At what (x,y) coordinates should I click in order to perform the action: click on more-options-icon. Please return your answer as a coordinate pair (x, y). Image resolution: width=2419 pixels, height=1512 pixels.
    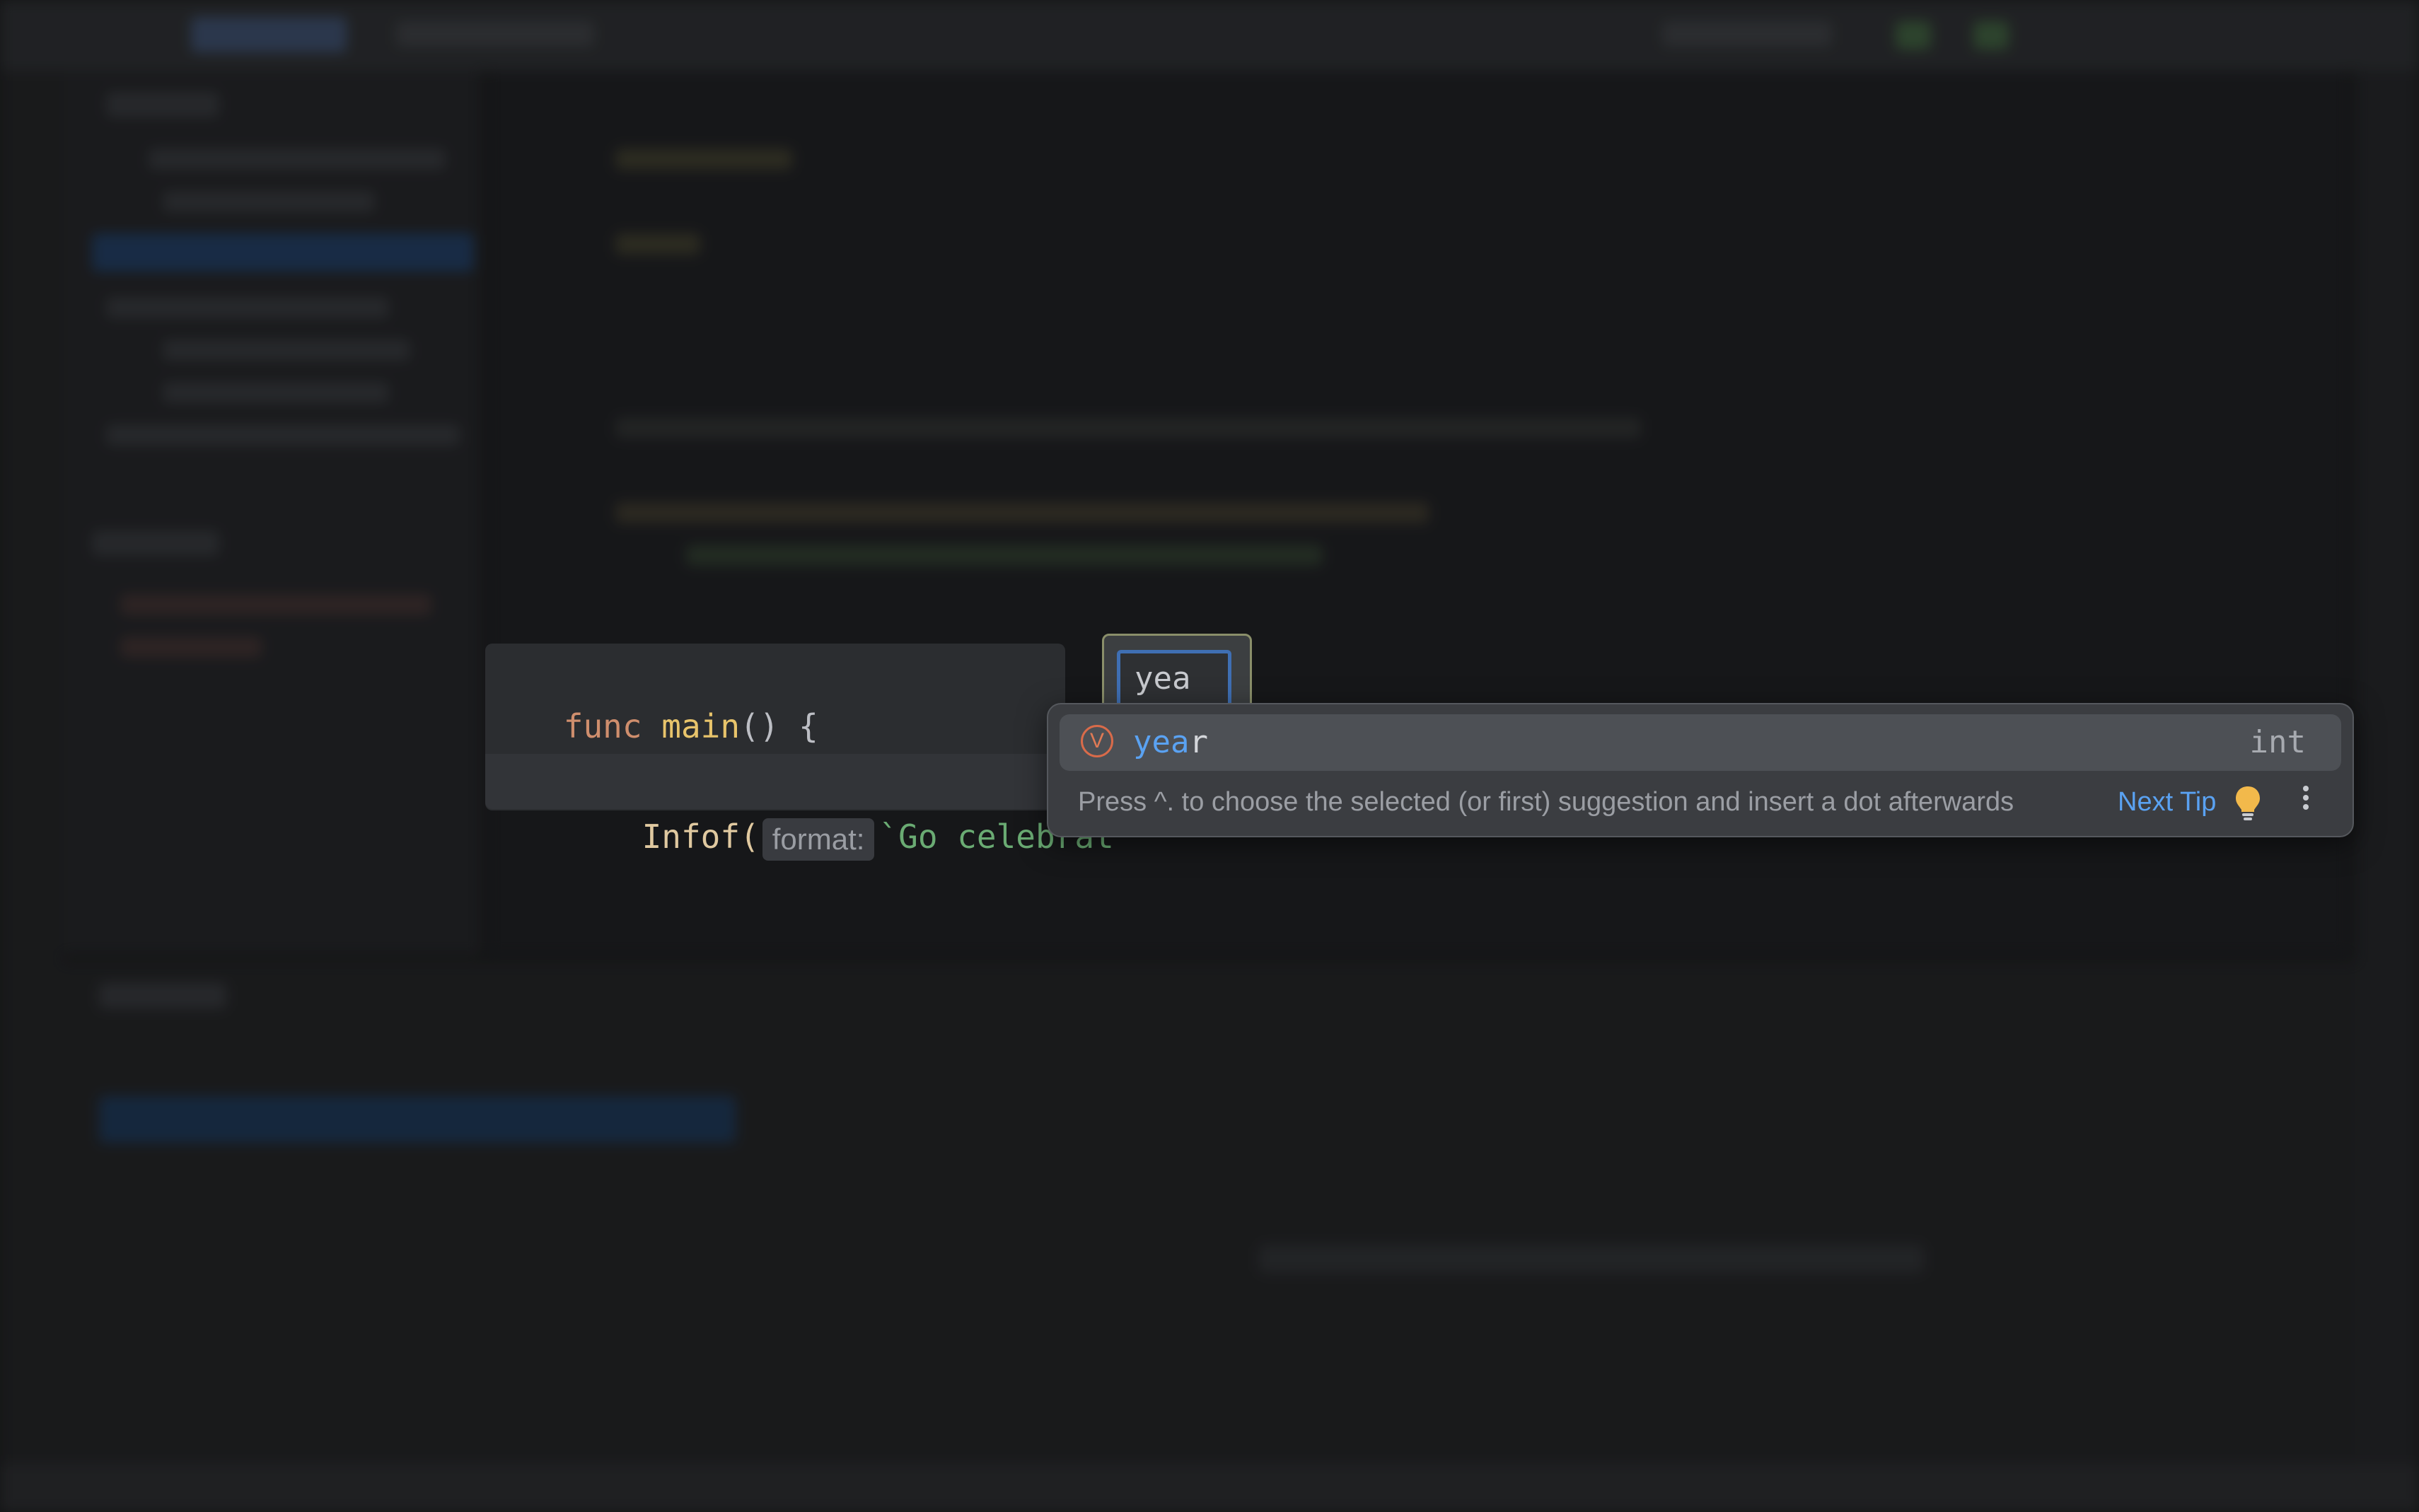
    Looking at the image, I should click on (2306, 802).